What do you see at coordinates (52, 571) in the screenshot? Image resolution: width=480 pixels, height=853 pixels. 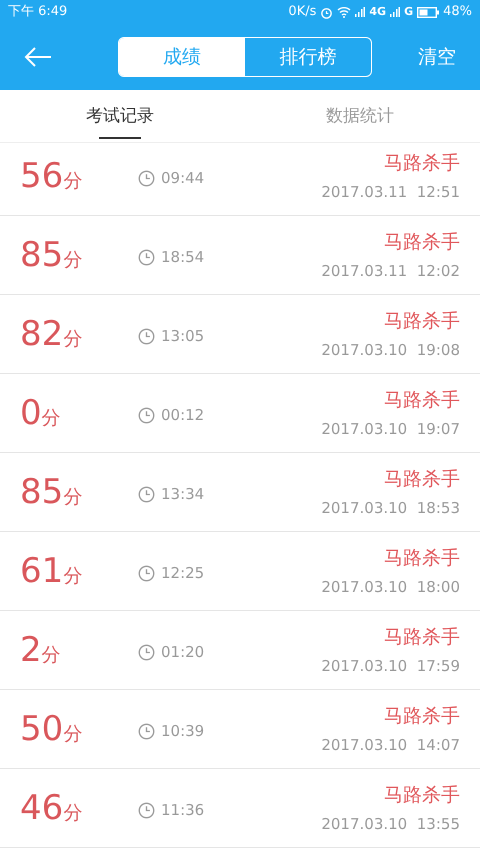 I see `score: 61分` at bounding box center [52, 571].